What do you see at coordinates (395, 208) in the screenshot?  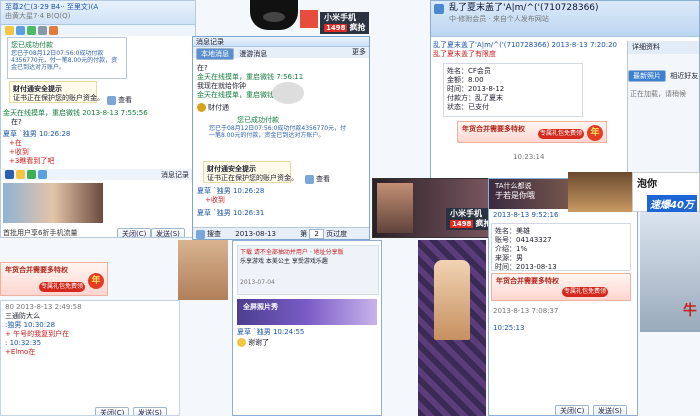 I see `avatar-photo` at bounding box center [395, 208].